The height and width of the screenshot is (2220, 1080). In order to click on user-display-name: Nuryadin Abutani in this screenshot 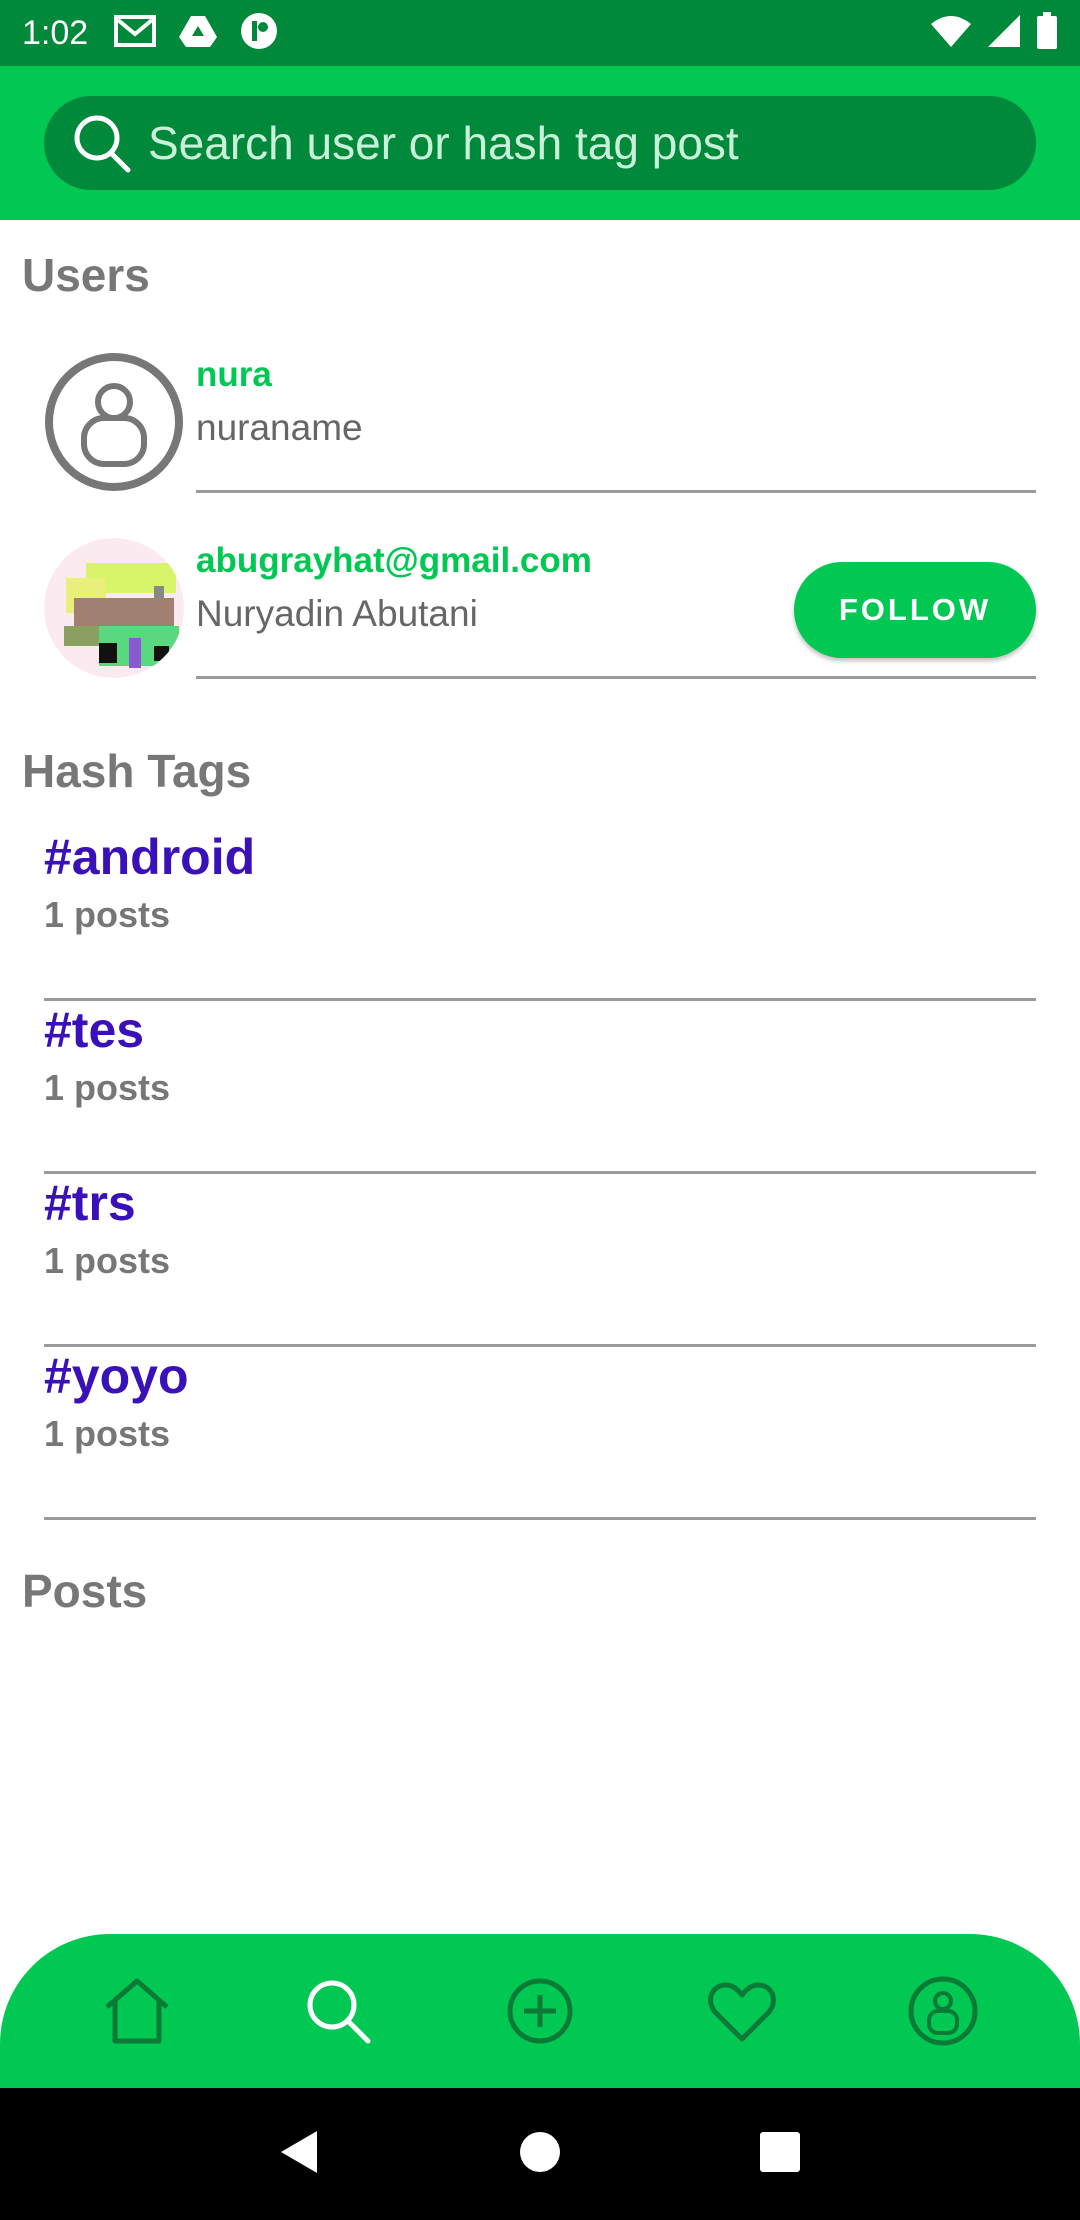, I will do `click(337, 613)`.